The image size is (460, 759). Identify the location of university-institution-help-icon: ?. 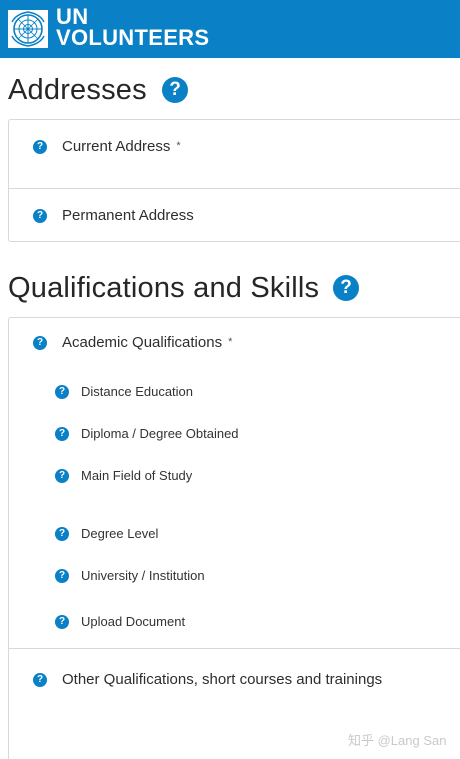
(62, 575).